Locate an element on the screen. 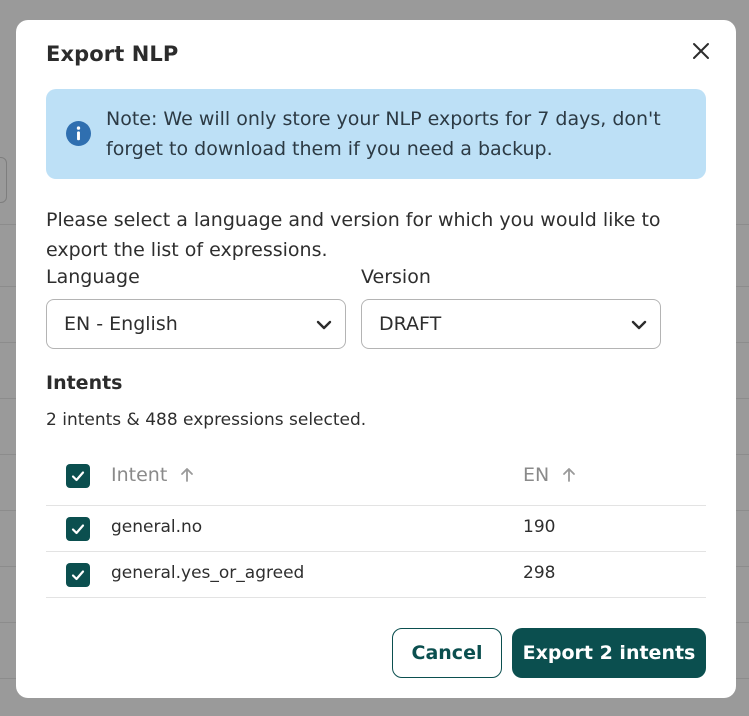 The width and height of the screenshot is (749, 716). language-label: Language is located at coordinates (93, 277).